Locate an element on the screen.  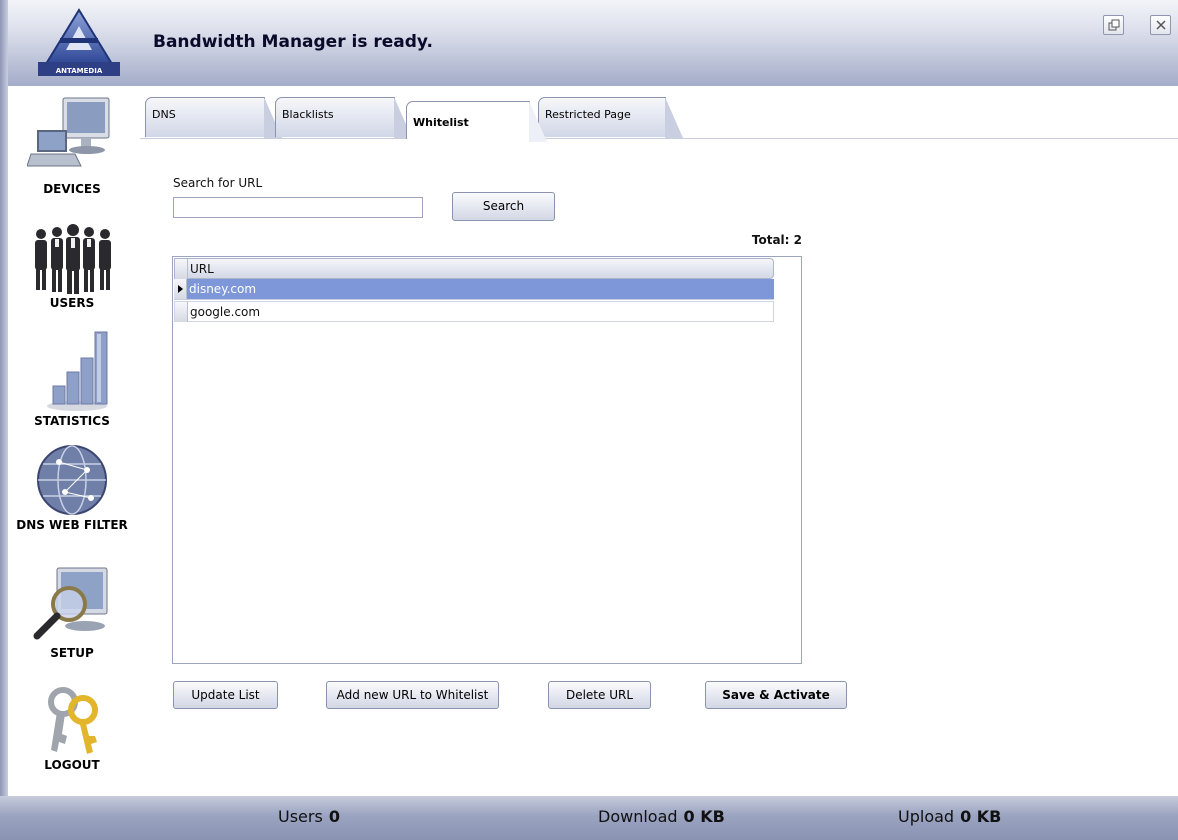
sidebar-item-setup: SETUP is located at coordinates (72, 612).